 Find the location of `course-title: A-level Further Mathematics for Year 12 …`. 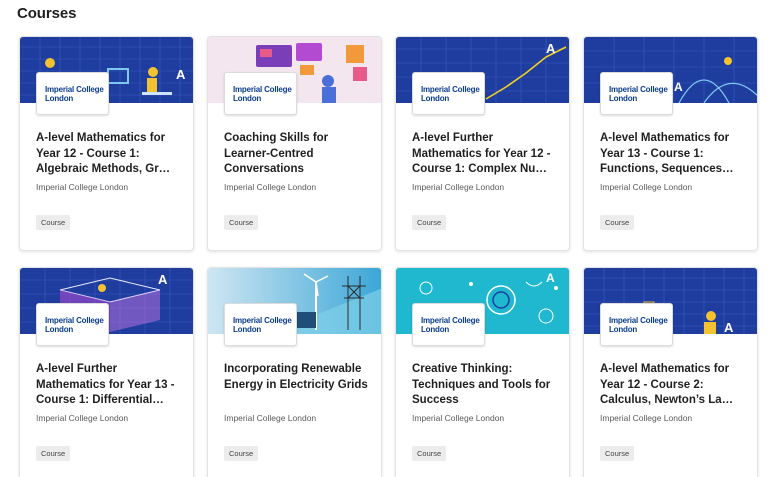

course-title: A-level Further Mathematics for Year 12 … is located at coordinates (484, 154).